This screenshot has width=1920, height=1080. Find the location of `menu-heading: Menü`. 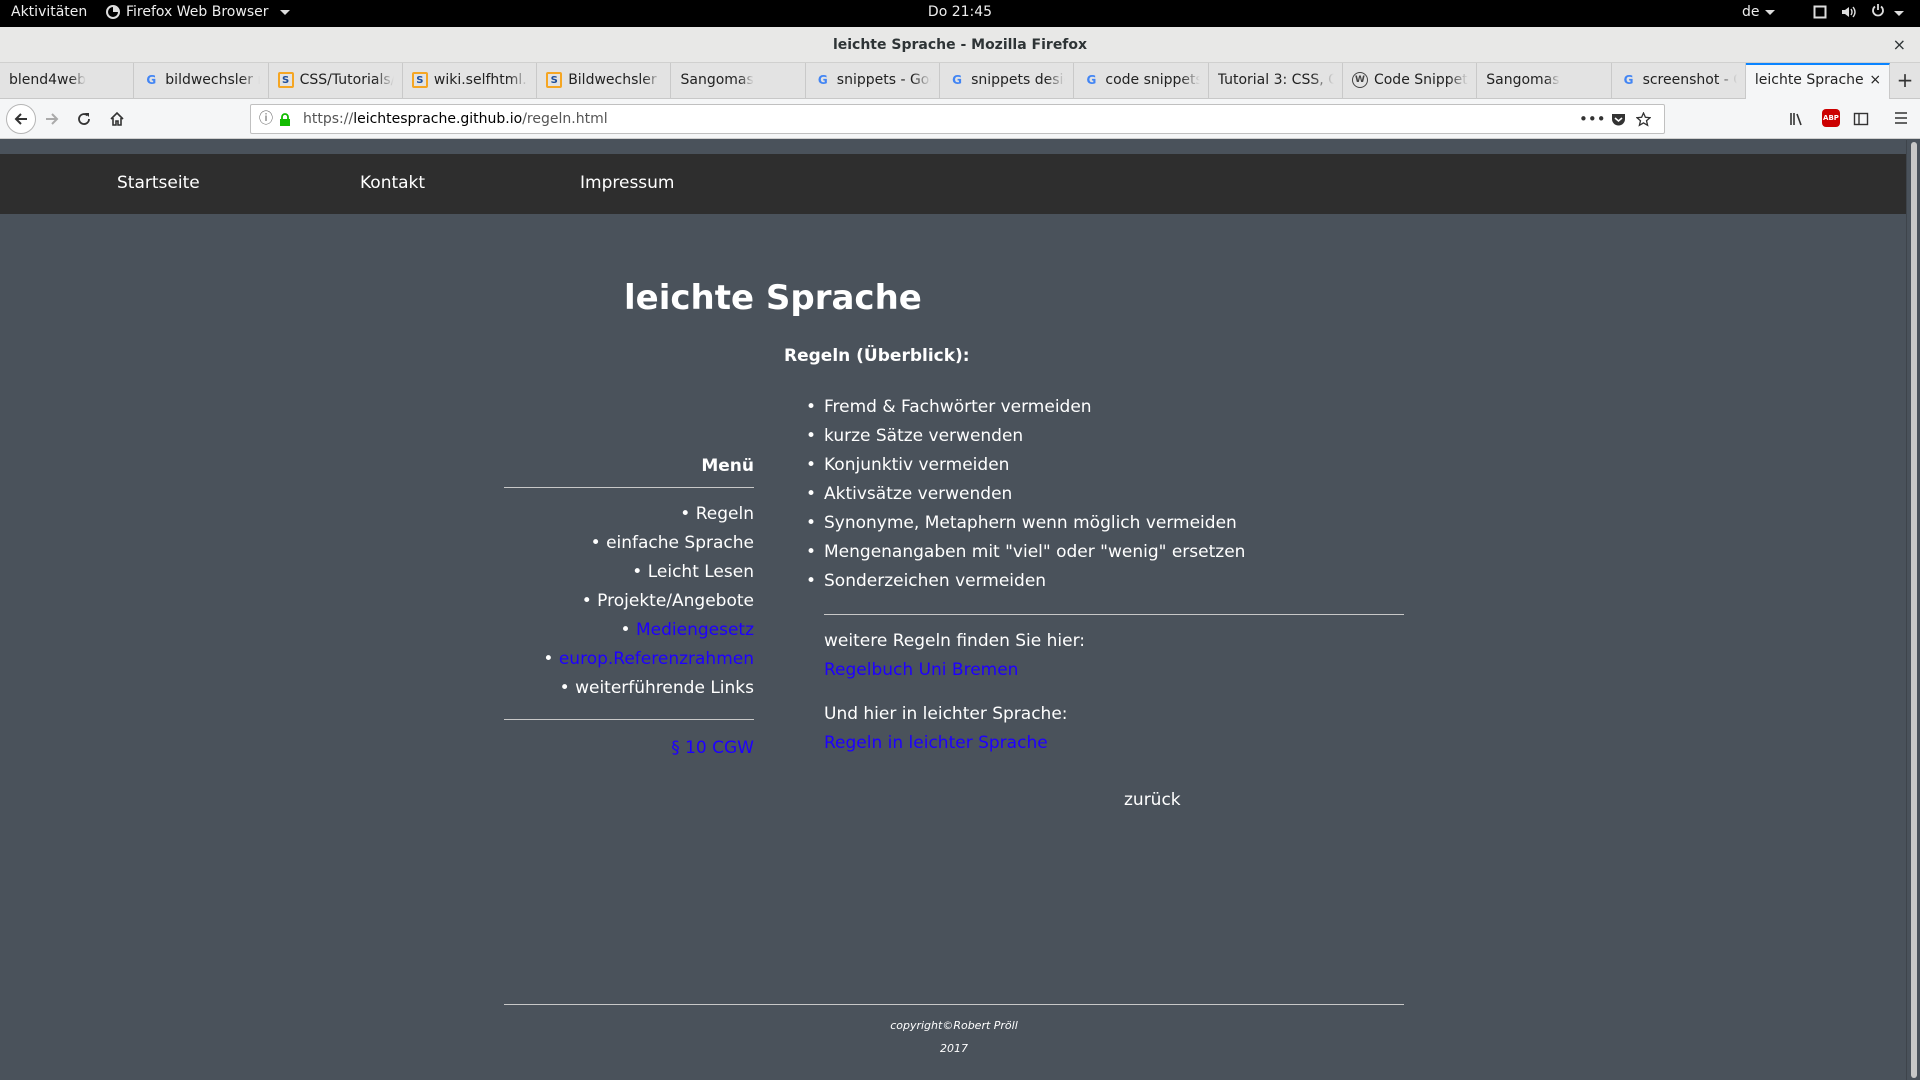

menu-heading: Menü is located at coordinates (727, 466).